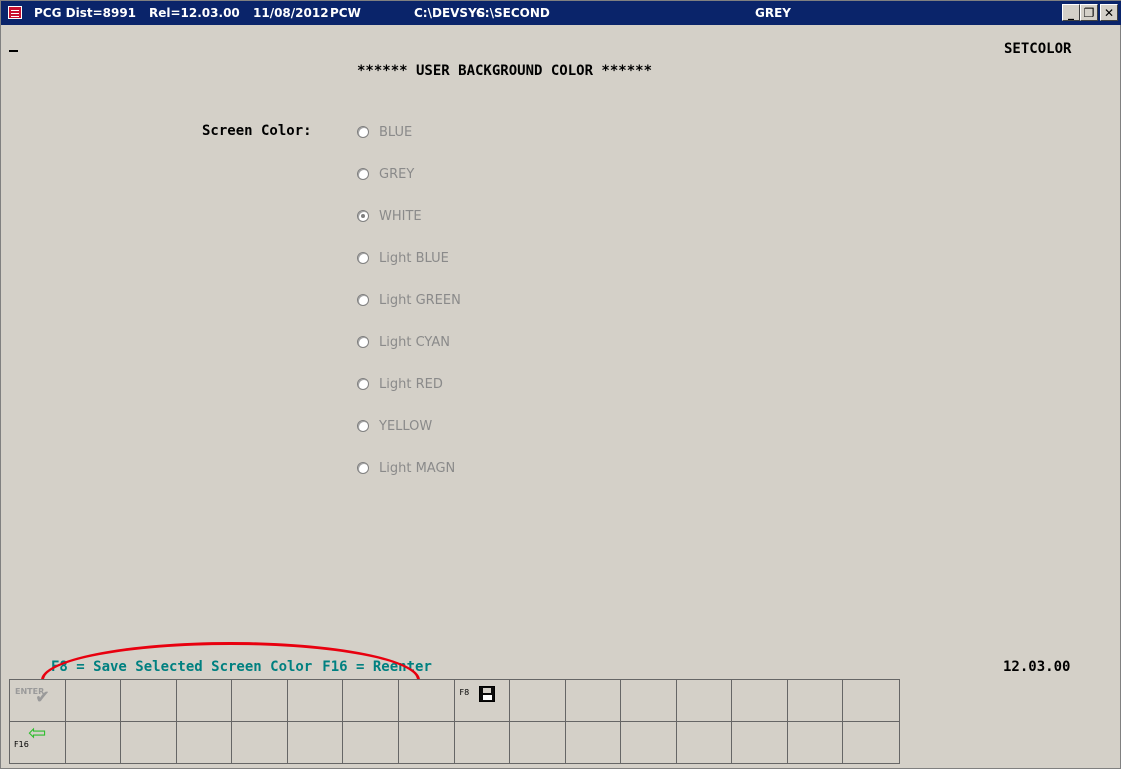  I want to click on radio-option-light-magn: Light MAGN, so click(406, 468).